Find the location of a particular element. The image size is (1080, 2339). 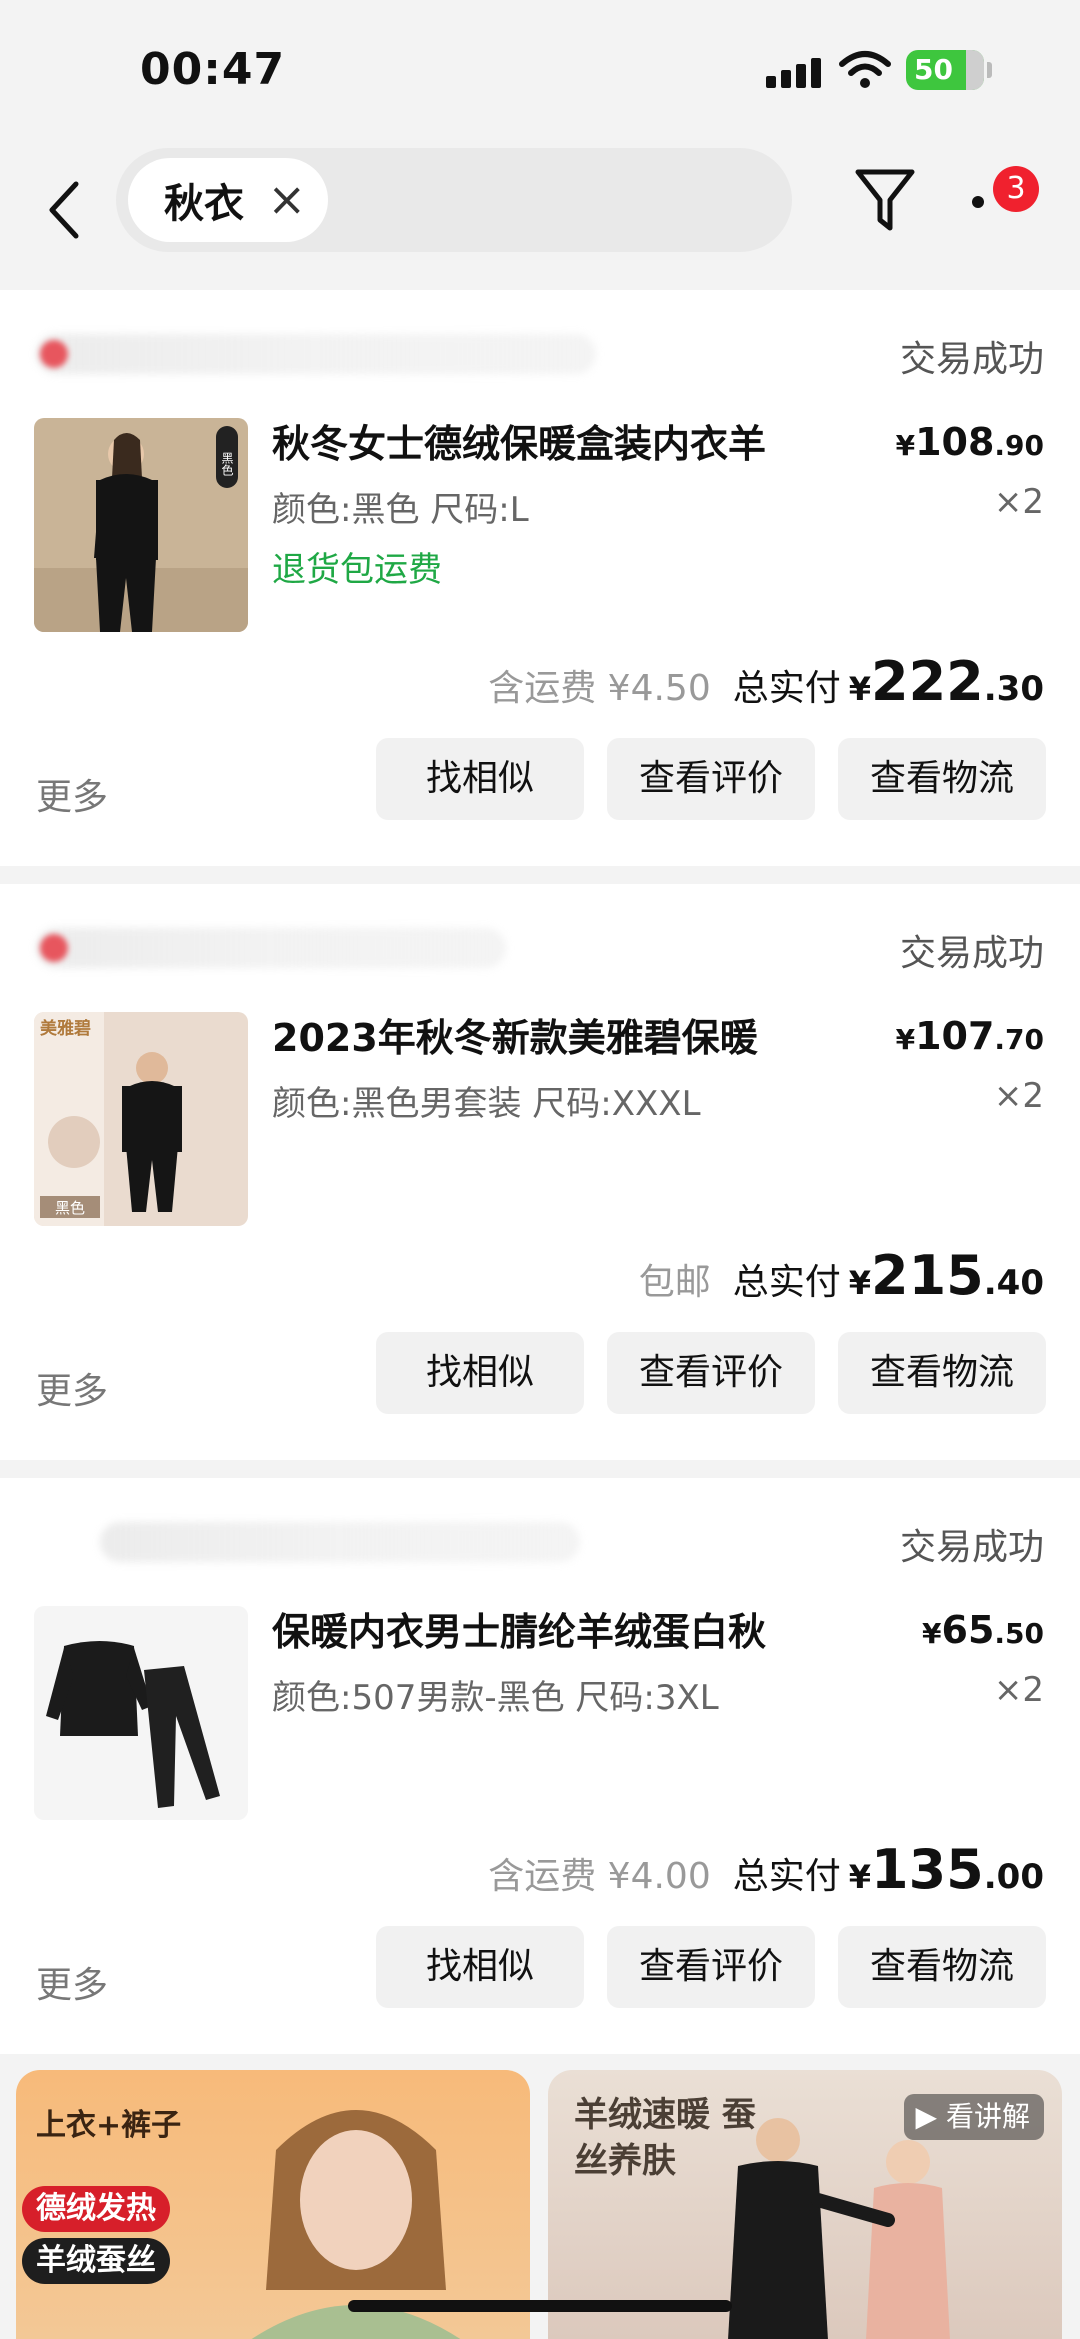

product-title: 2023年秋冬新款美雅碧保暖 is located at coordinates (552, 1038).